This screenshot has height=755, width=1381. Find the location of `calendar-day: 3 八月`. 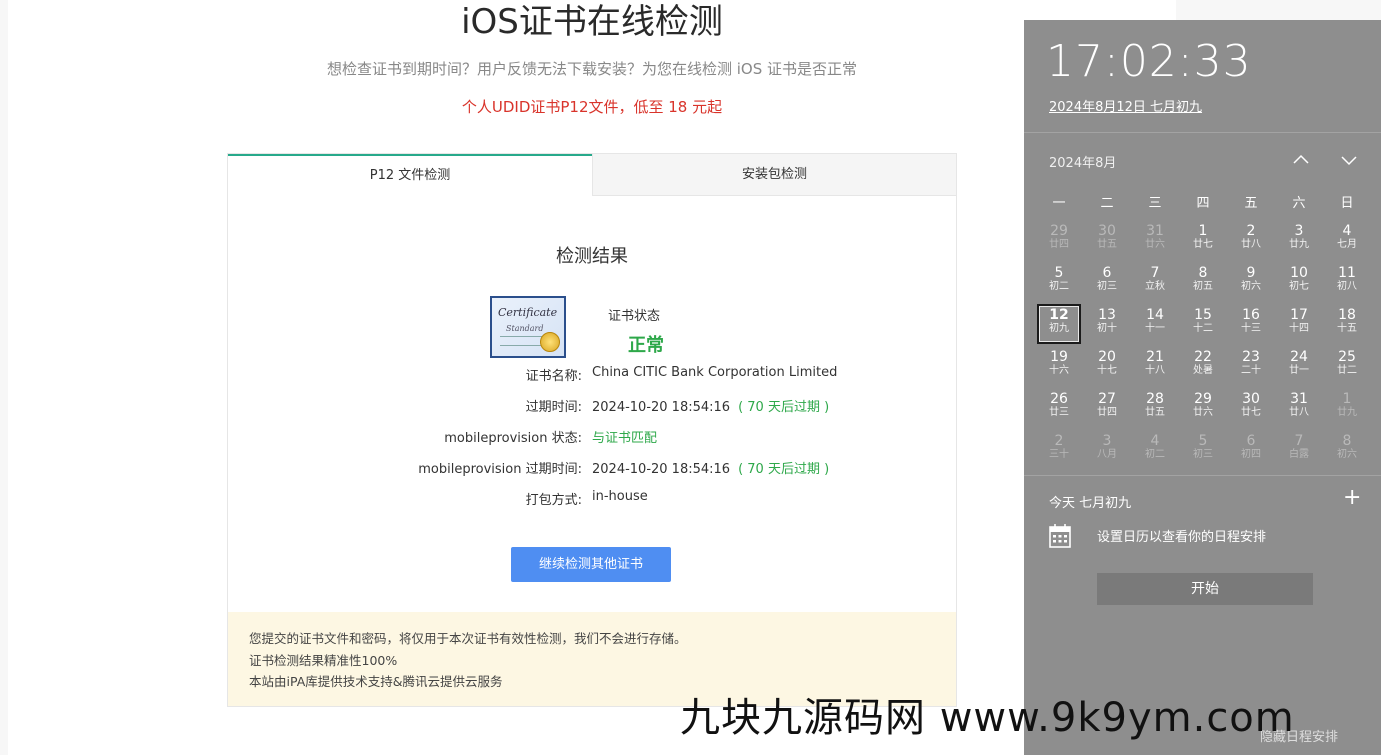

calendar-day: 3 八月 is located at coordinates (1107, 450).